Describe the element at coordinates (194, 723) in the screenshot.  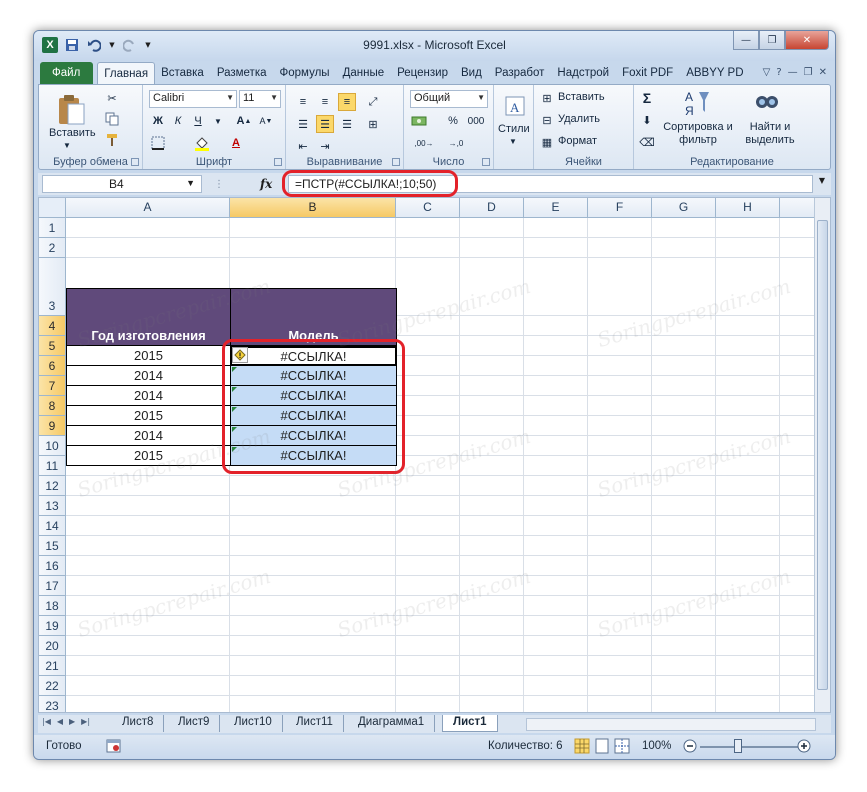
I see `sheet-tab-list9: Лист9` at that location.